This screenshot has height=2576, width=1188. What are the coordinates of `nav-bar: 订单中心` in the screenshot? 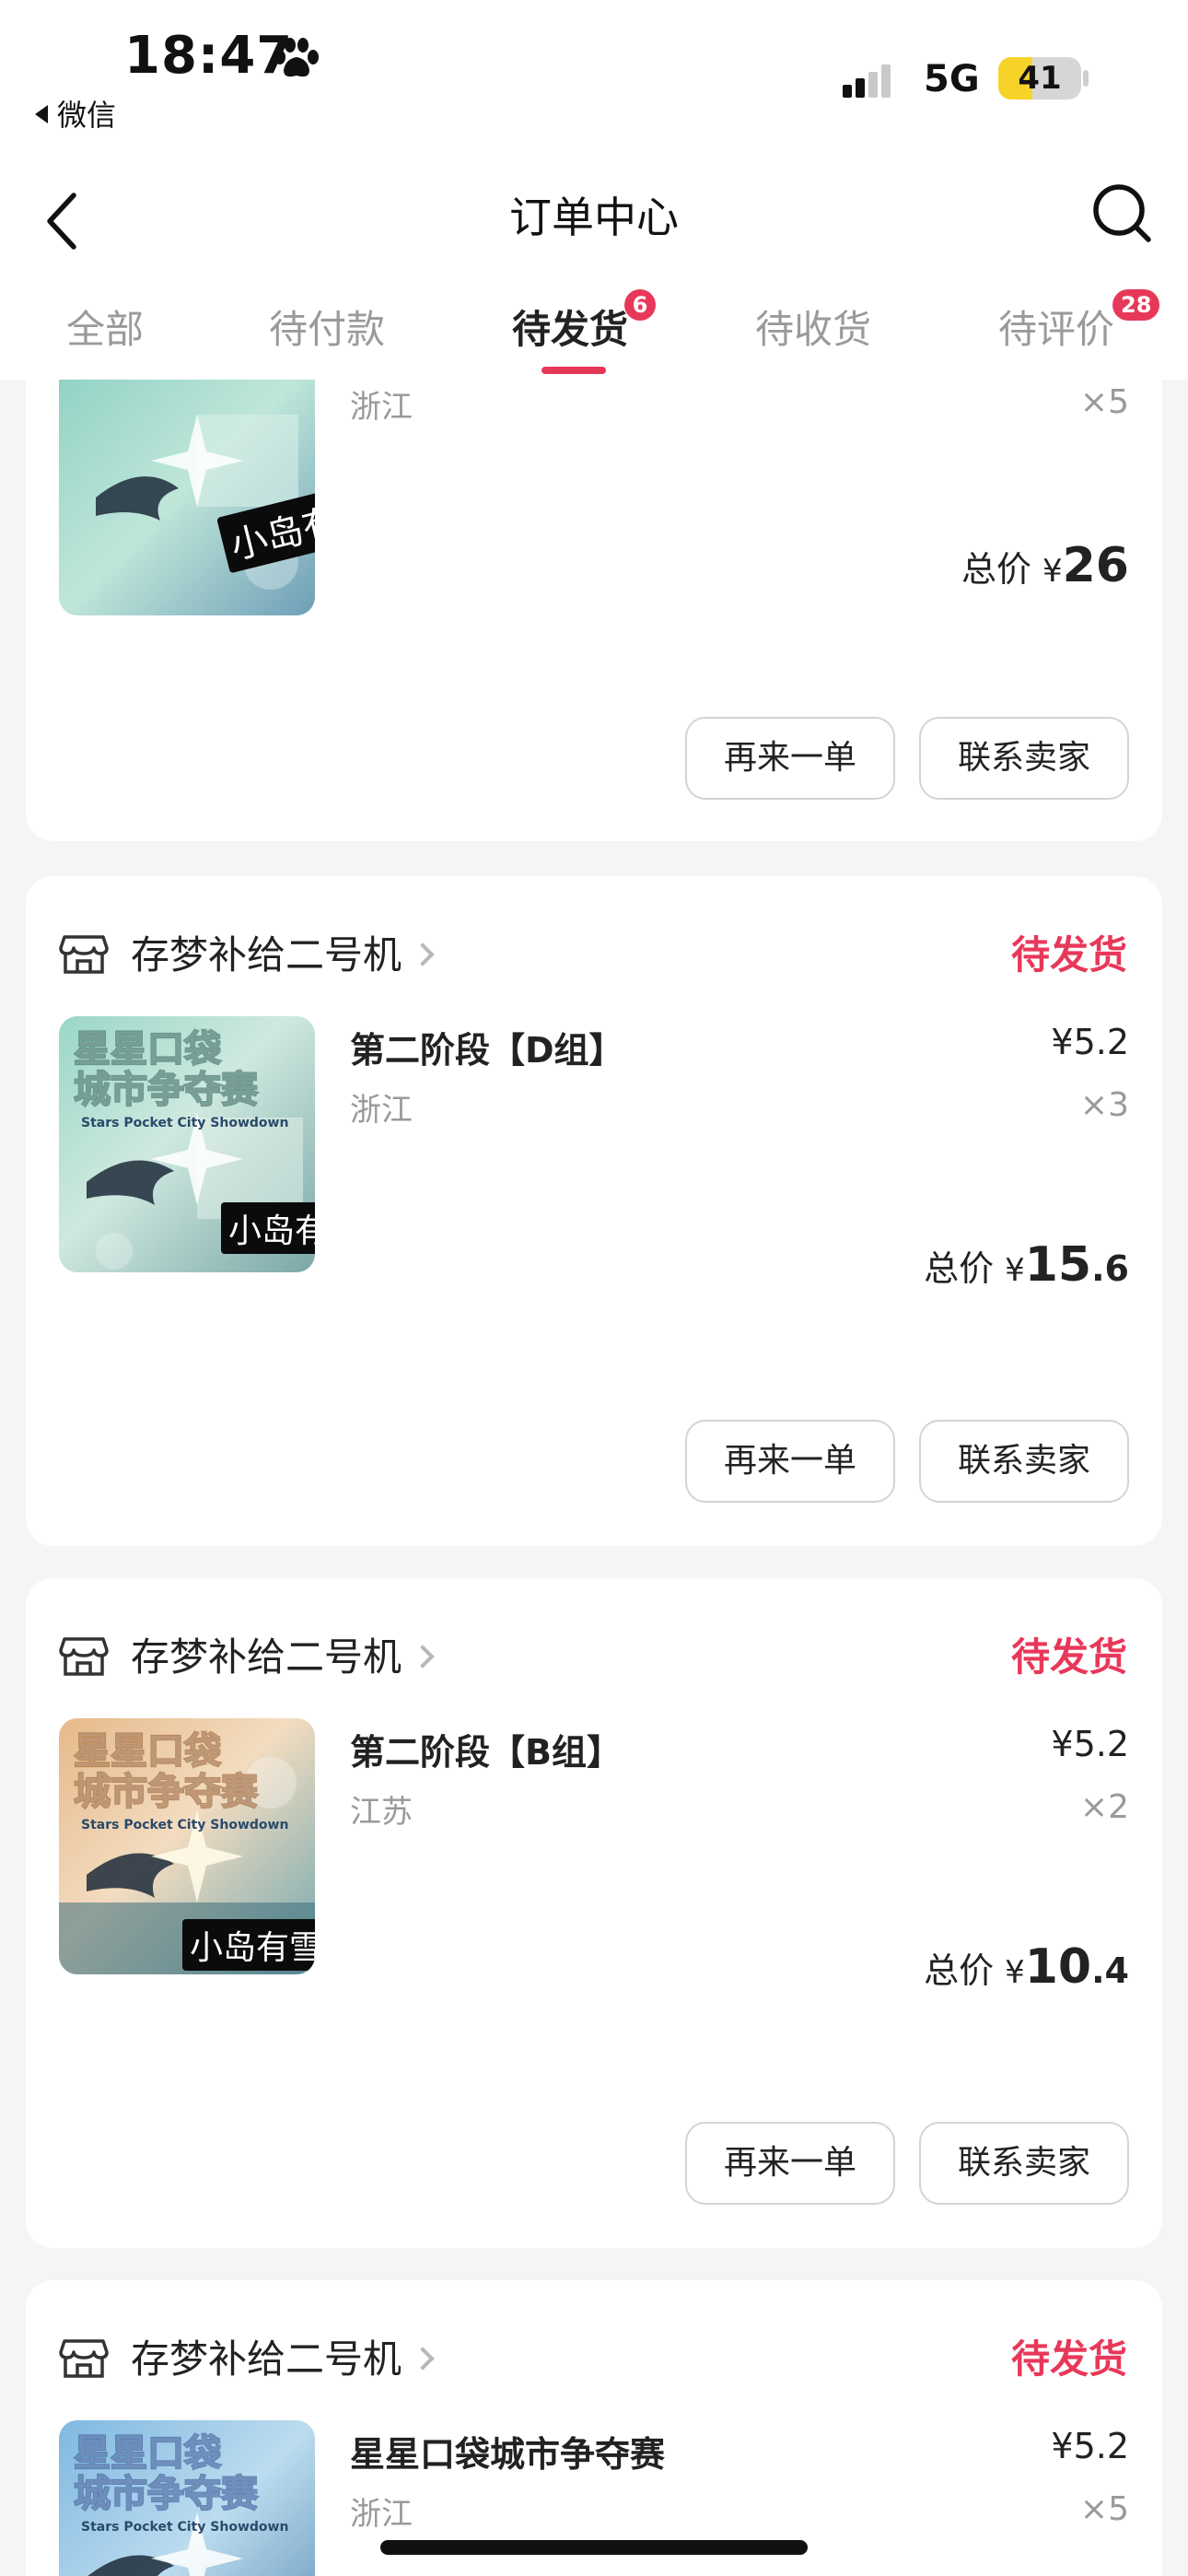 It's located at (594, 221).